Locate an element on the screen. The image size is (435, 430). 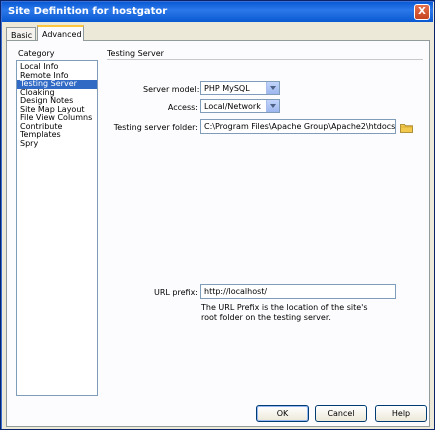
access-label: Access: is located at coordinates (182, 107).